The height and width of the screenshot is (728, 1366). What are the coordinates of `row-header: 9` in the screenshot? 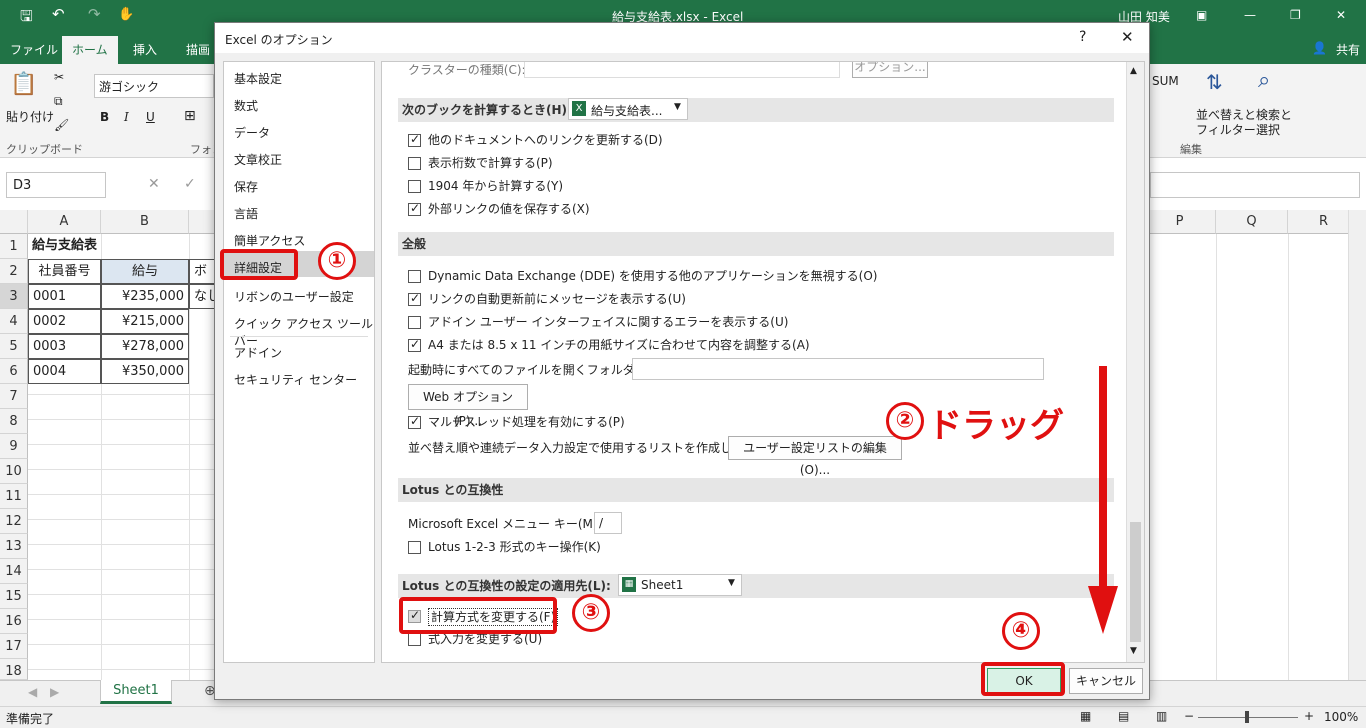 It's located at (14, 446).